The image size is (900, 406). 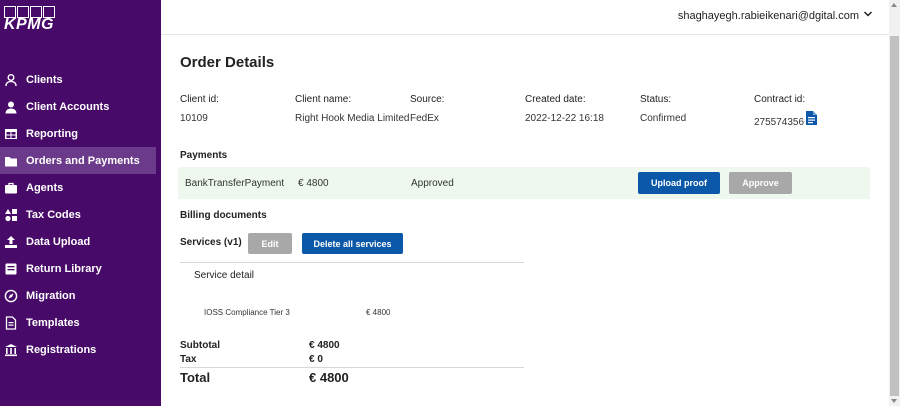 I want to click on folder-icon, so click(x=11, y=161).